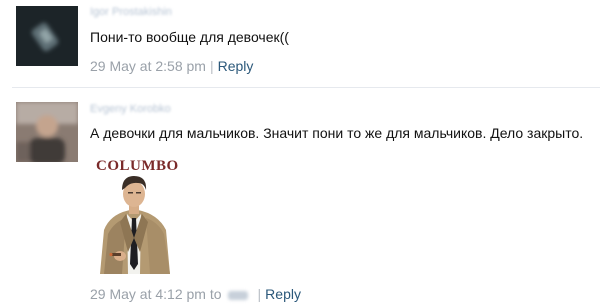  I want to click on timestamp: 29 May at 4:12 pm to, so click(156, 294).